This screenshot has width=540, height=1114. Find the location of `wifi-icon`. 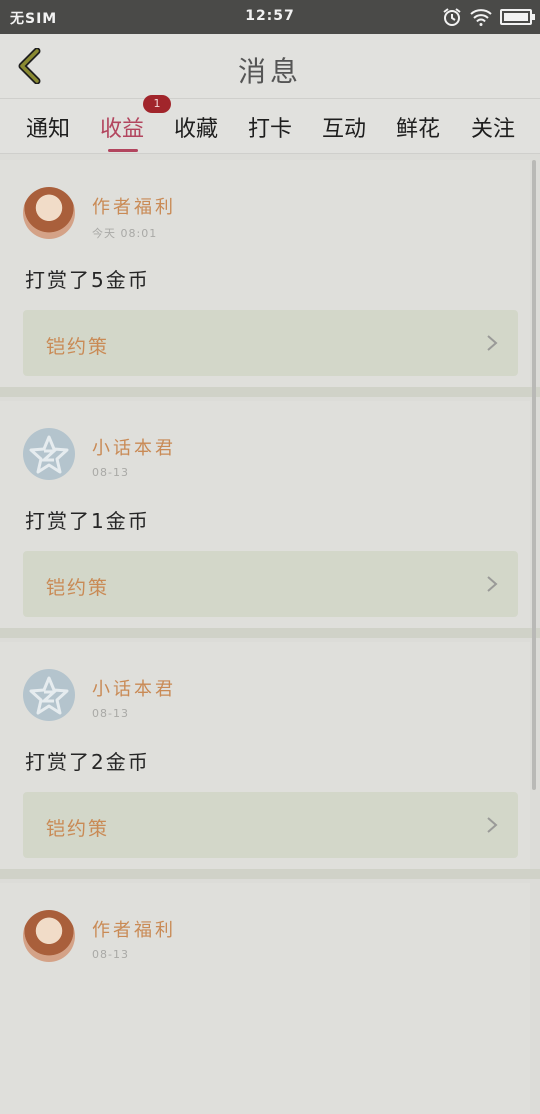

wifi-icon is located at coordinates (481, 17).